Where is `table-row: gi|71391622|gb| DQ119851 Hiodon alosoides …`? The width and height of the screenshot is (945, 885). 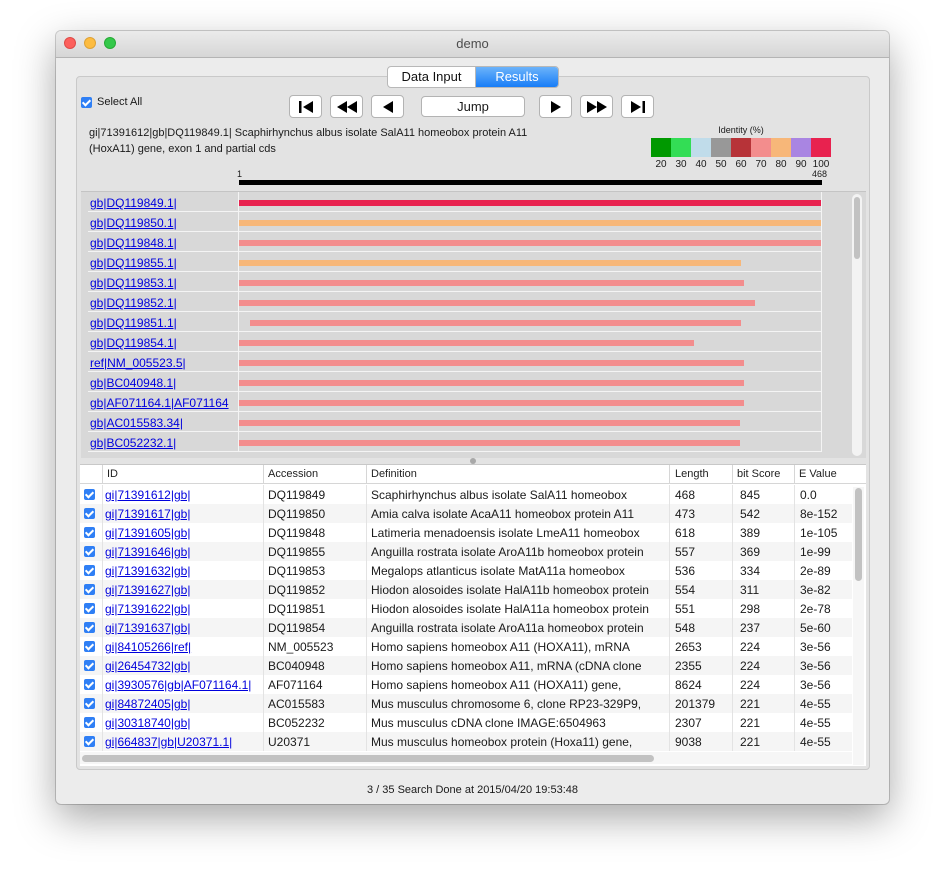 table-row: gi|71391622|gb| DQ119851 Hiodon alosoides … is located at coordinates (466, 608).